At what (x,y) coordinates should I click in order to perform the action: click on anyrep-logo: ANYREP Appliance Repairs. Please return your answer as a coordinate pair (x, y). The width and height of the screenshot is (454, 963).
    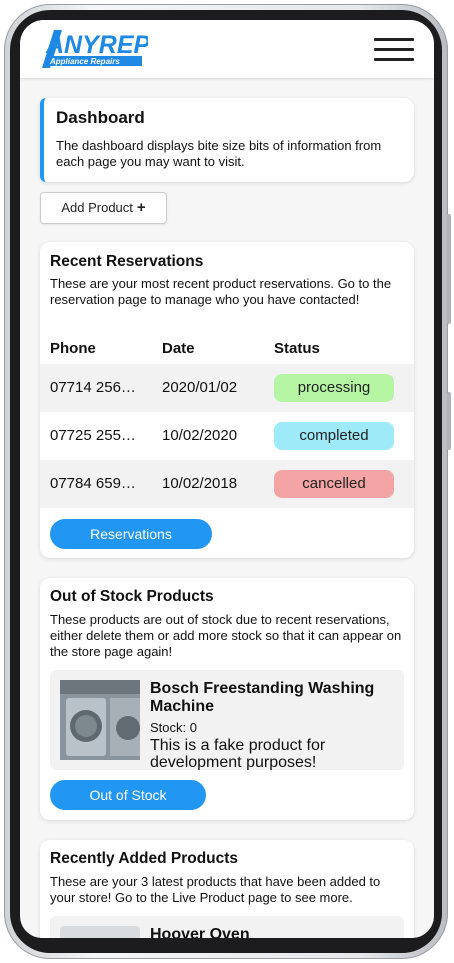
    Looking at the image, I should click on (94, 50).